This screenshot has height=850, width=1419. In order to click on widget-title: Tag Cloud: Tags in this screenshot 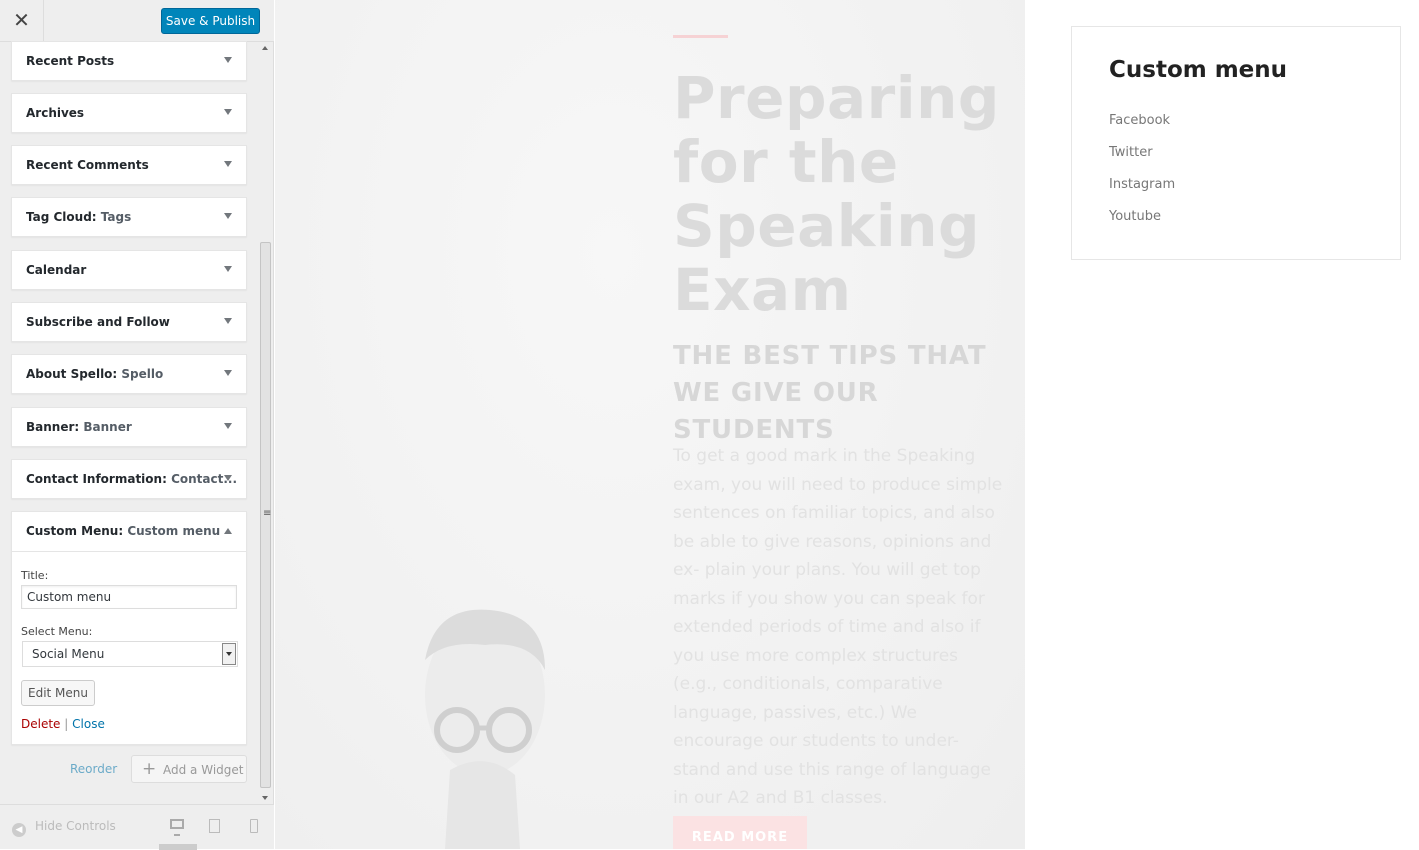, I will do `click(79, 217)`.